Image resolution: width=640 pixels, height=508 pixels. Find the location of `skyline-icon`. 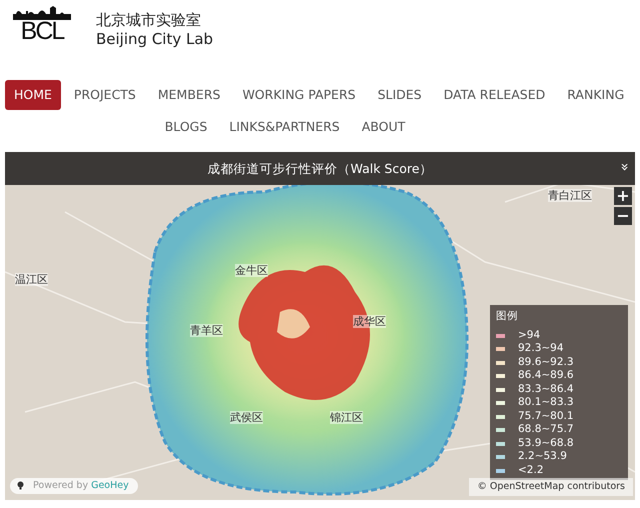

skyline-icon is located at coordinates (42, 13).